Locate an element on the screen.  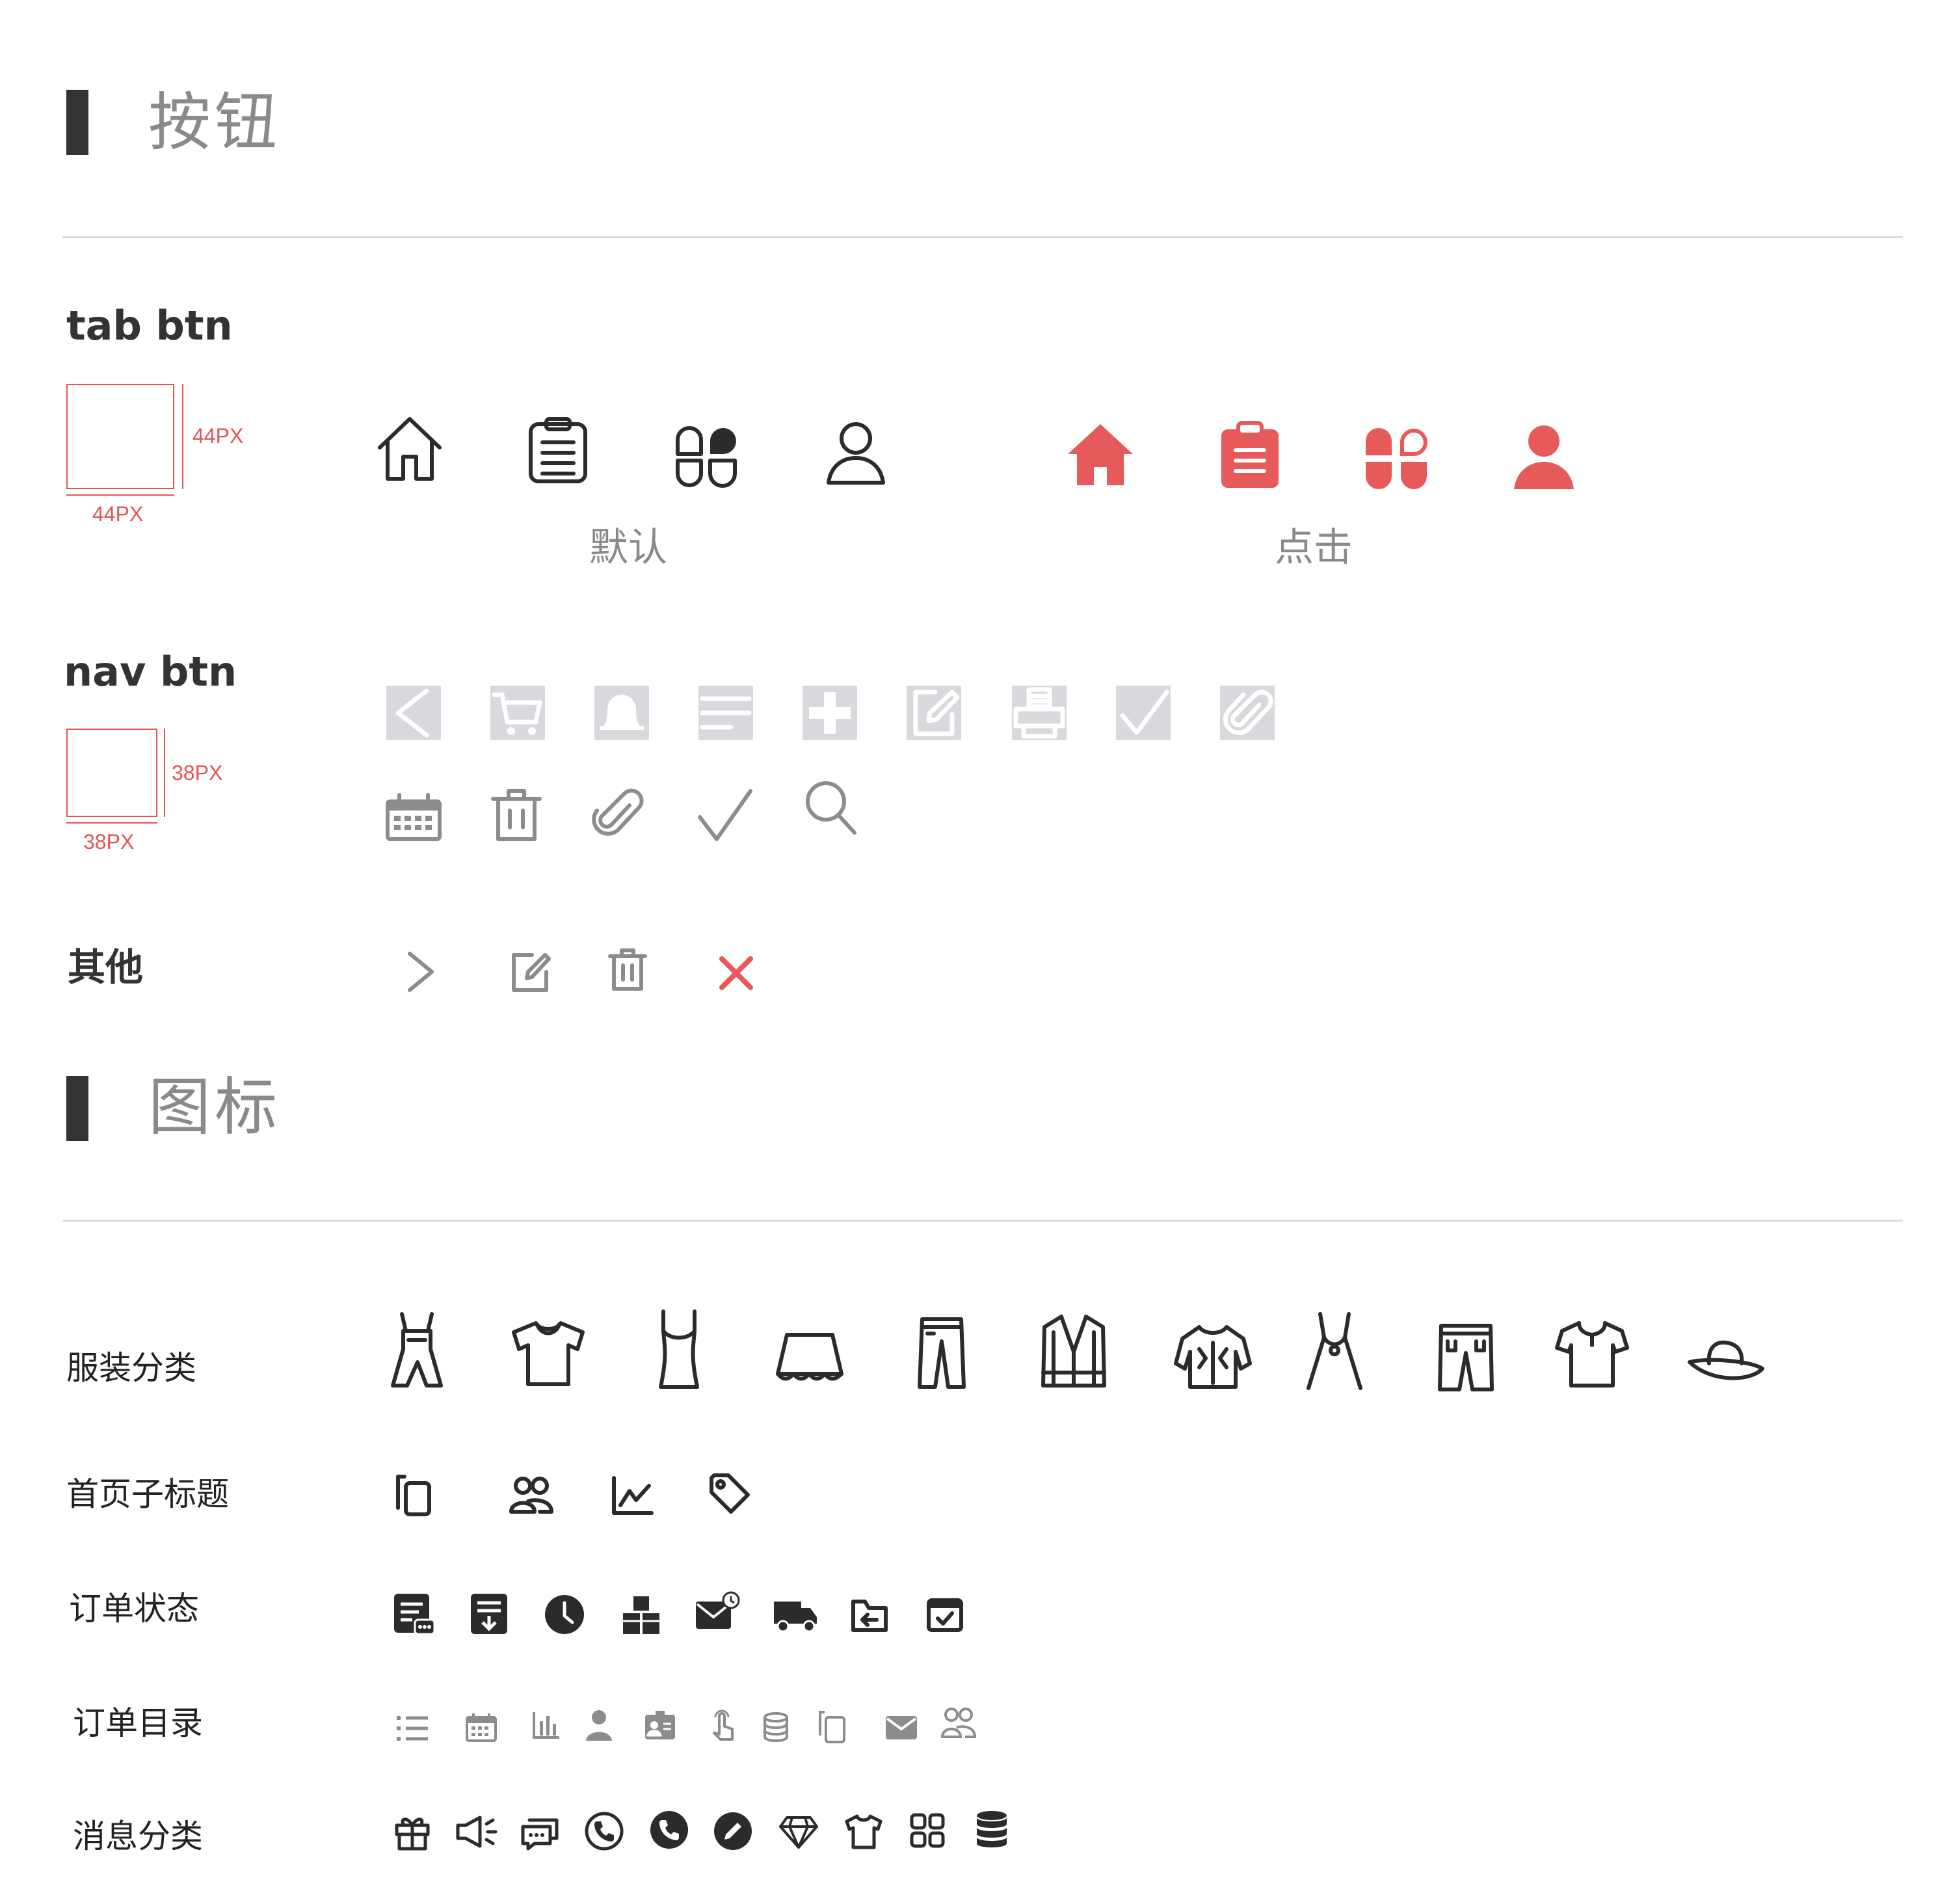
pencil-circle-icon is located at coordinates (733, 1831).